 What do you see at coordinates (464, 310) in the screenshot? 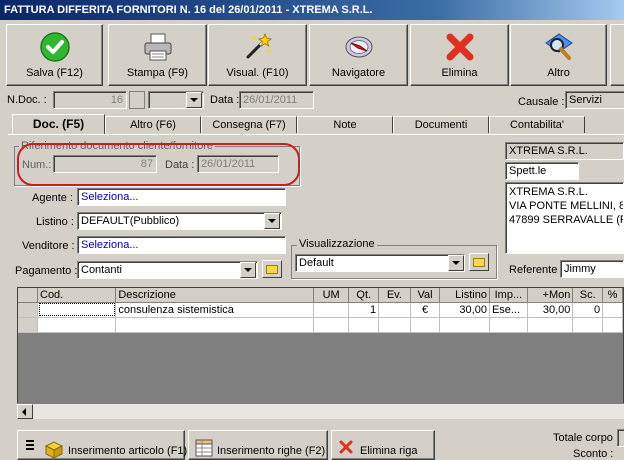
I see `cell-listino: 30,00` at bounding box center [464, 310].